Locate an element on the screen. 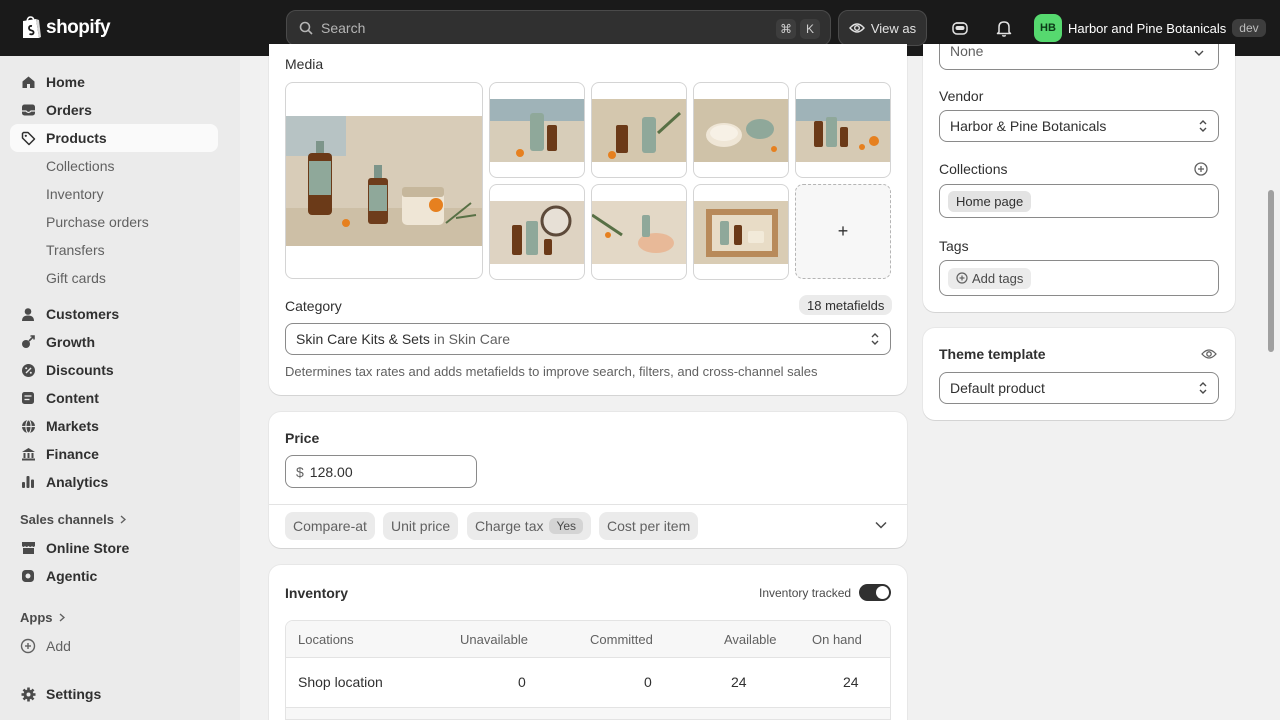 This screenshot has width=1280, height=720. cost-per-item-button: Cost per item is located at coordinates (649, 526).